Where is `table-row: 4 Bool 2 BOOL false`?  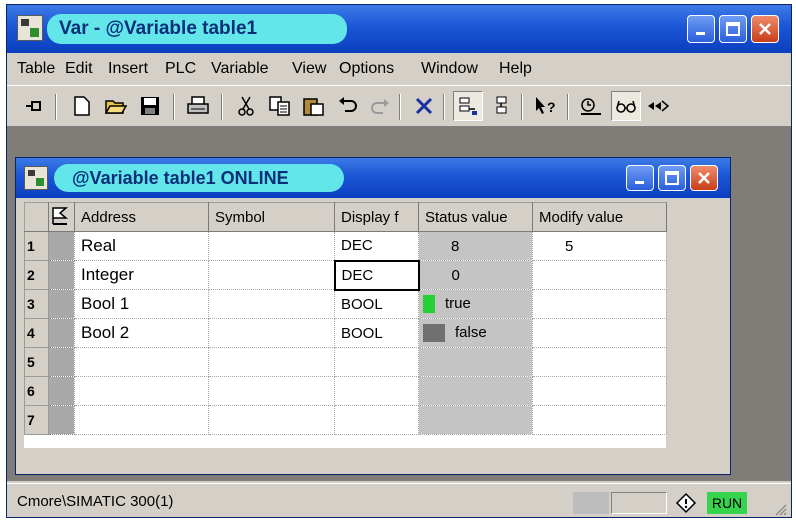 table-row: 4 Bool 2 BOOL false is located at coordinates (345, 333).